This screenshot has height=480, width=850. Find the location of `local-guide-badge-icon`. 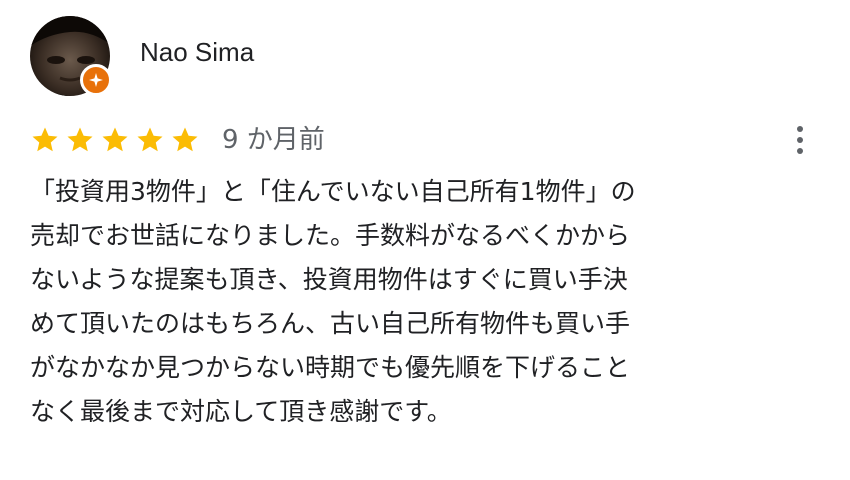

local-guide-badge-icon is located at coordinates (96, 80).